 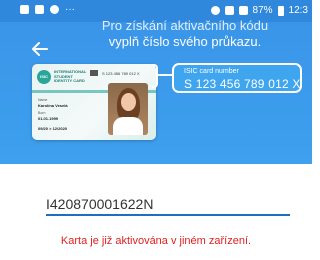 What do you see at coordinates (44, 77) in the screenshot?
I see `isic-logo: ISIC` at bounding box center [44, 77].